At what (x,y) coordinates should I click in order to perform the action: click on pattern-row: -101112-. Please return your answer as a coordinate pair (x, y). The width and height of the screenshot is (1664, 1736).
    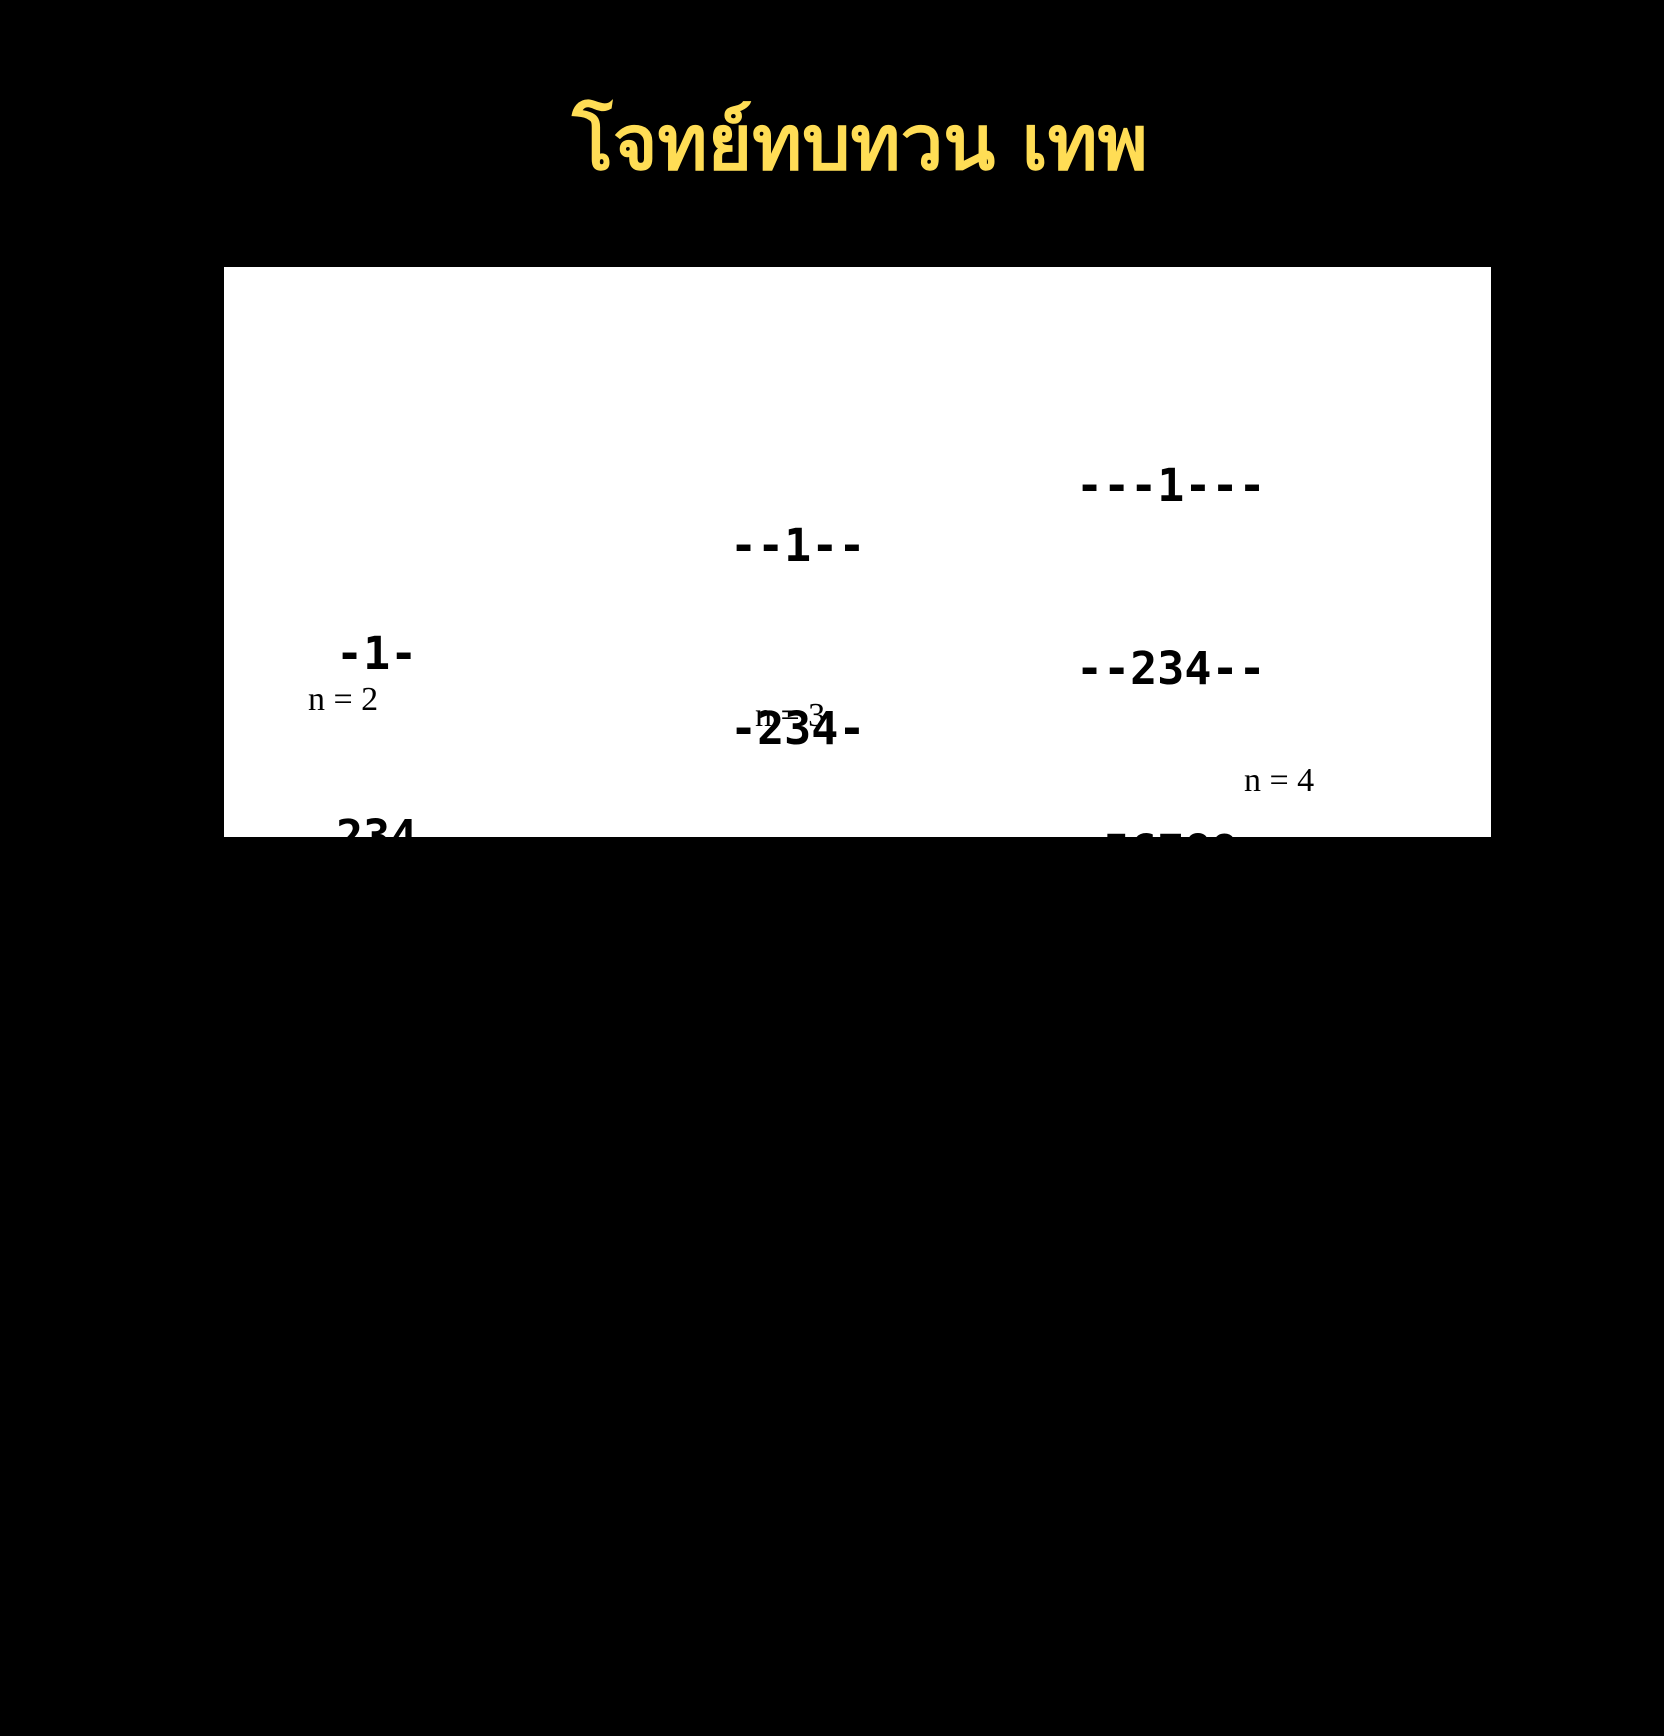
    Looking at the image, I should click on (838, 1094).